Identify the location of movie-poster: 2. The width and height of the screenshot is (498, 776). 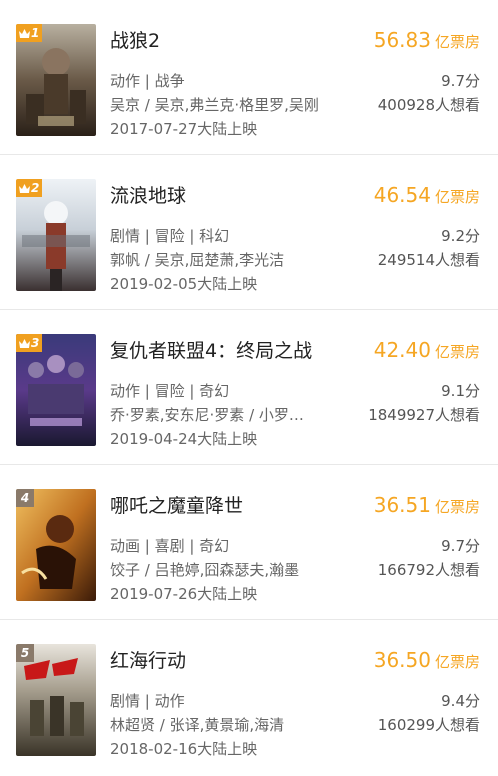
(56, 235).